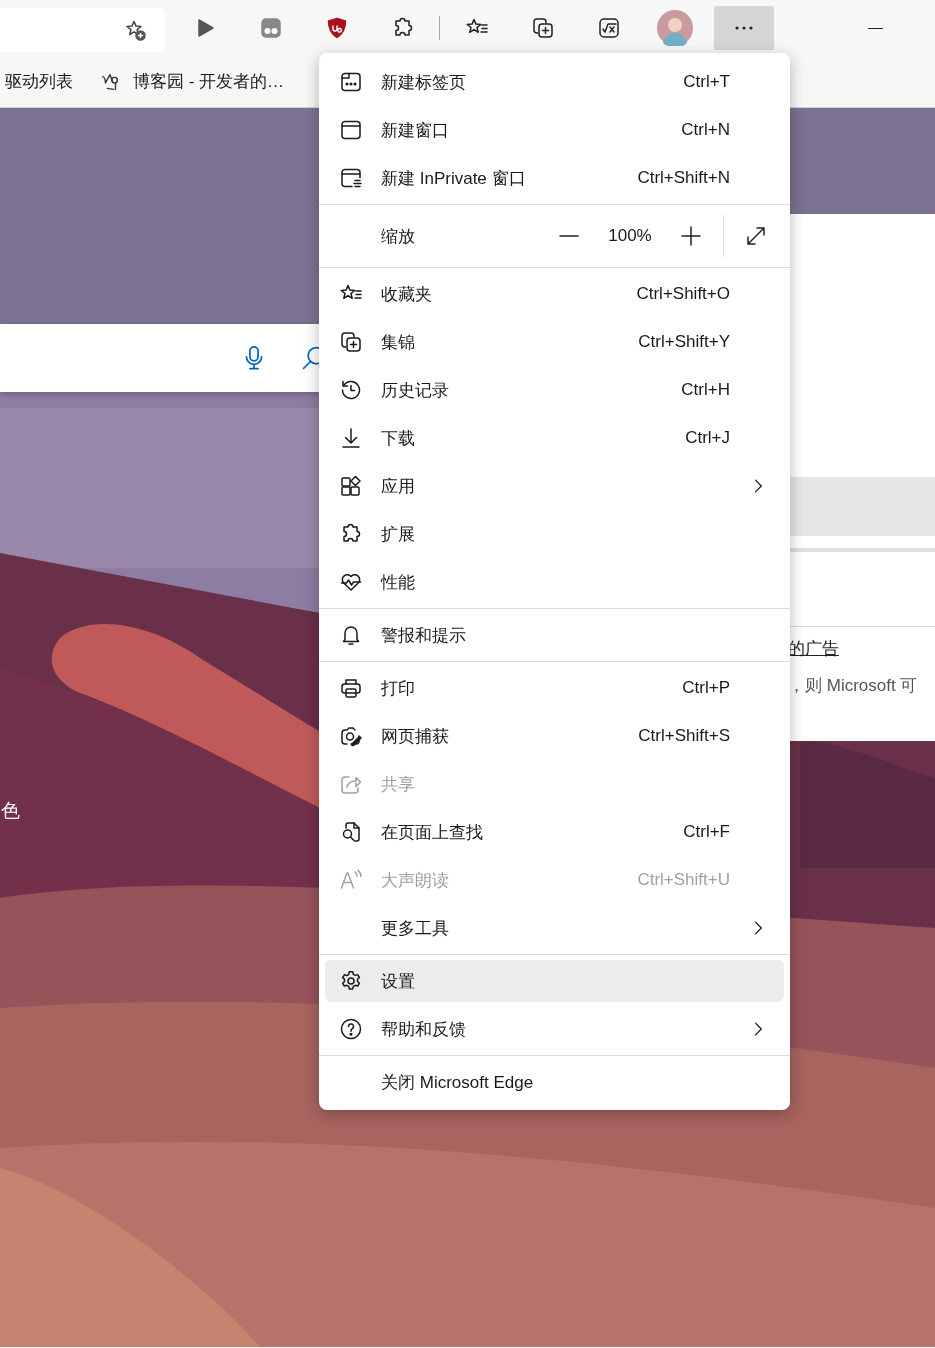  Describe the element at coordinates (351, 178) in the screenshot. I see `private-window-icon` at that location.